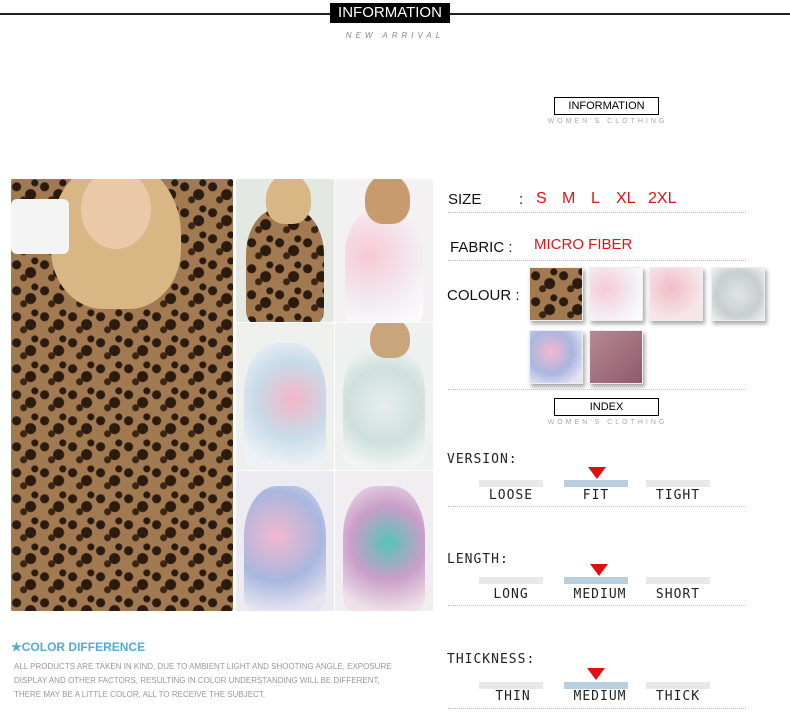 The image size is (790, 728). Describe the element at coordinates (597, 212) in the screenshot. I see `size-divider` at that location.